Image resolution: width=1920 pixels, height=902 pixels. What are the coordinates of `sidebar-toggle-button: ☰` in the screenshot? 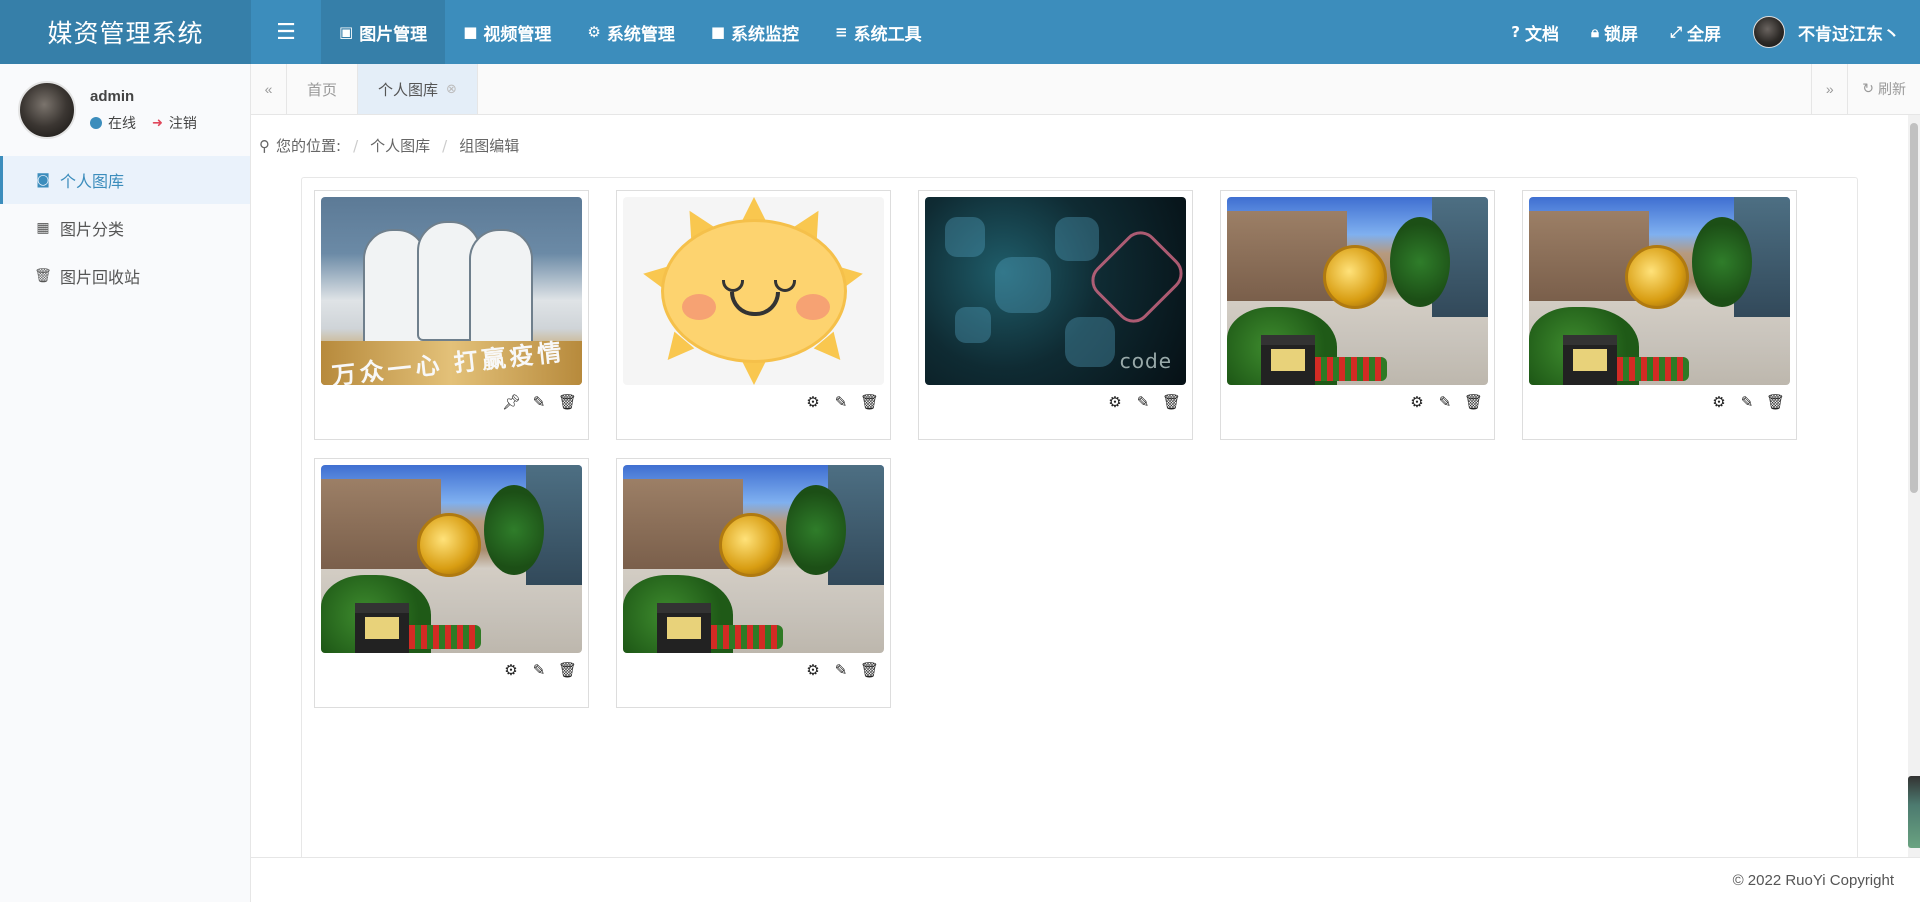 It's located at (286, 32).